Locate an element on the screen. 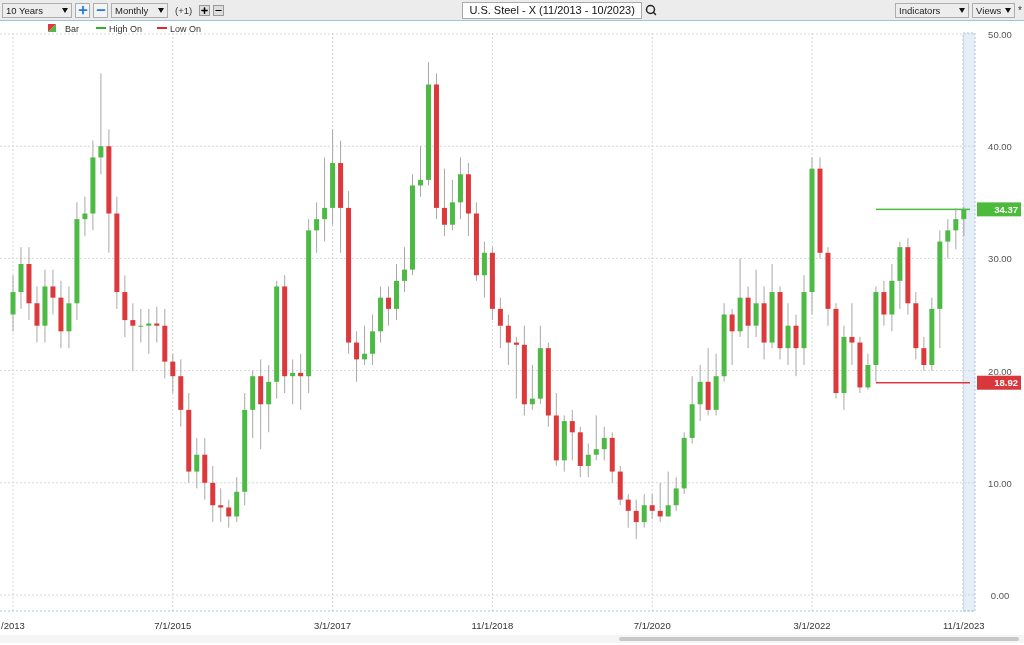  search-icon is located at coordinates (650, 10).